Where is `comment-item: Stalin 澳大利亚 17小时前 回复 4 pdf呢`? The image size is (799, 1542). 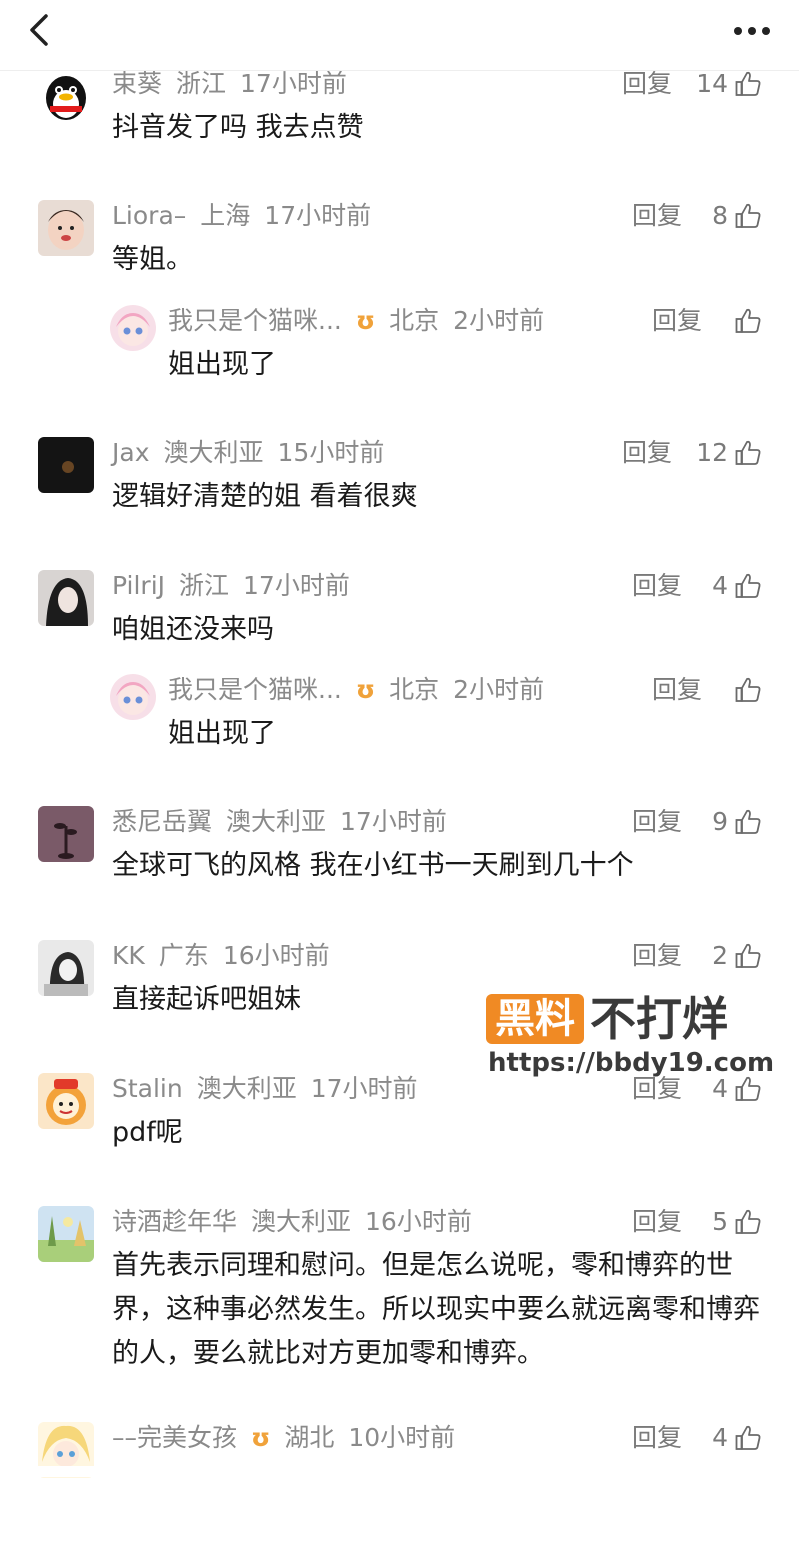 comment-item: Stalin 澳大利亚 17小时前 回复 4 pdf呢 is located at coordinates (399, 1133).